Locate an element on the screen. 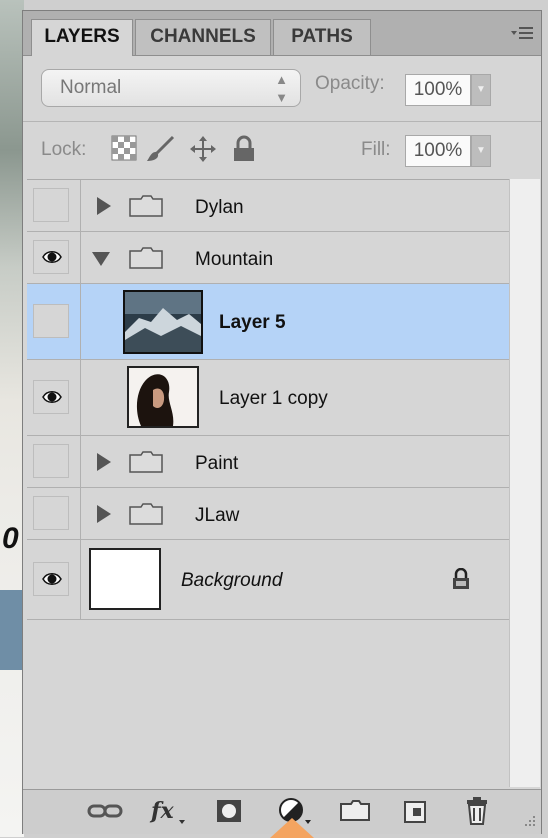 This screenshot has height=838, width=548. canvas-background: 0 is located at coordinates (12, 418).